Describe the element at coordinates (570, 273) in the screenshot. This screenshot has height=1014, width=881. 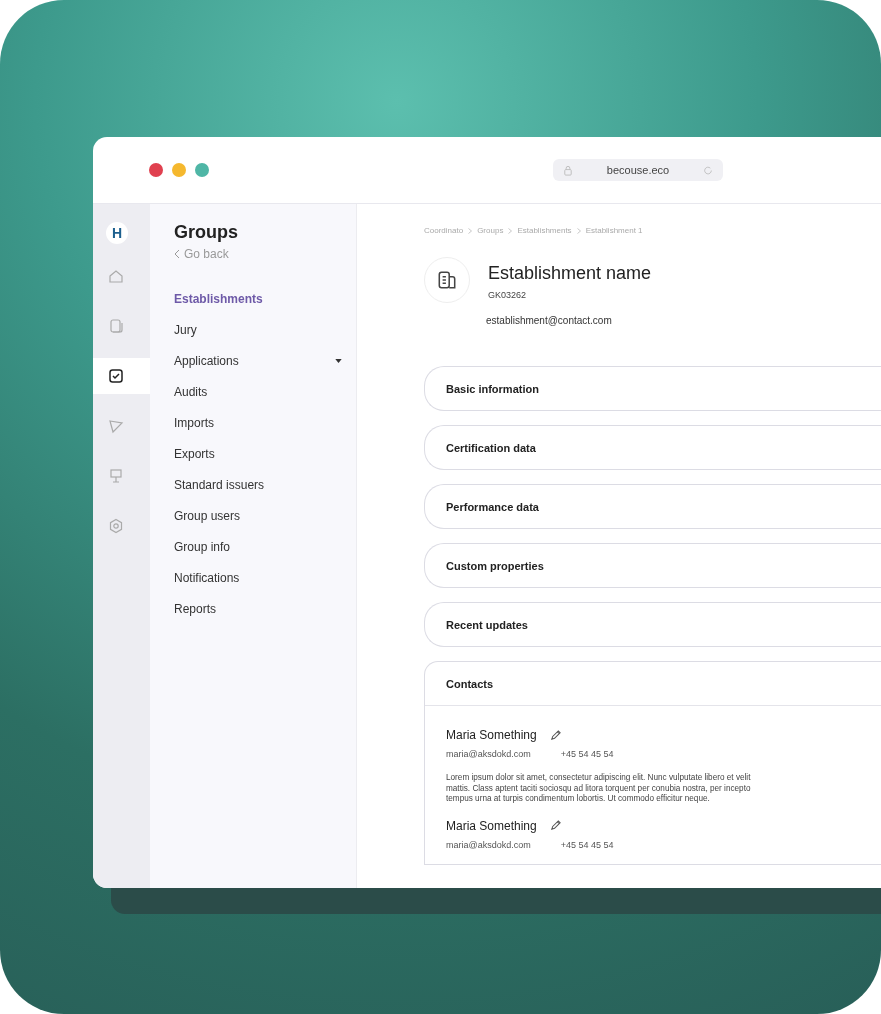
I see `establishment-name: Establishment name` at that location.